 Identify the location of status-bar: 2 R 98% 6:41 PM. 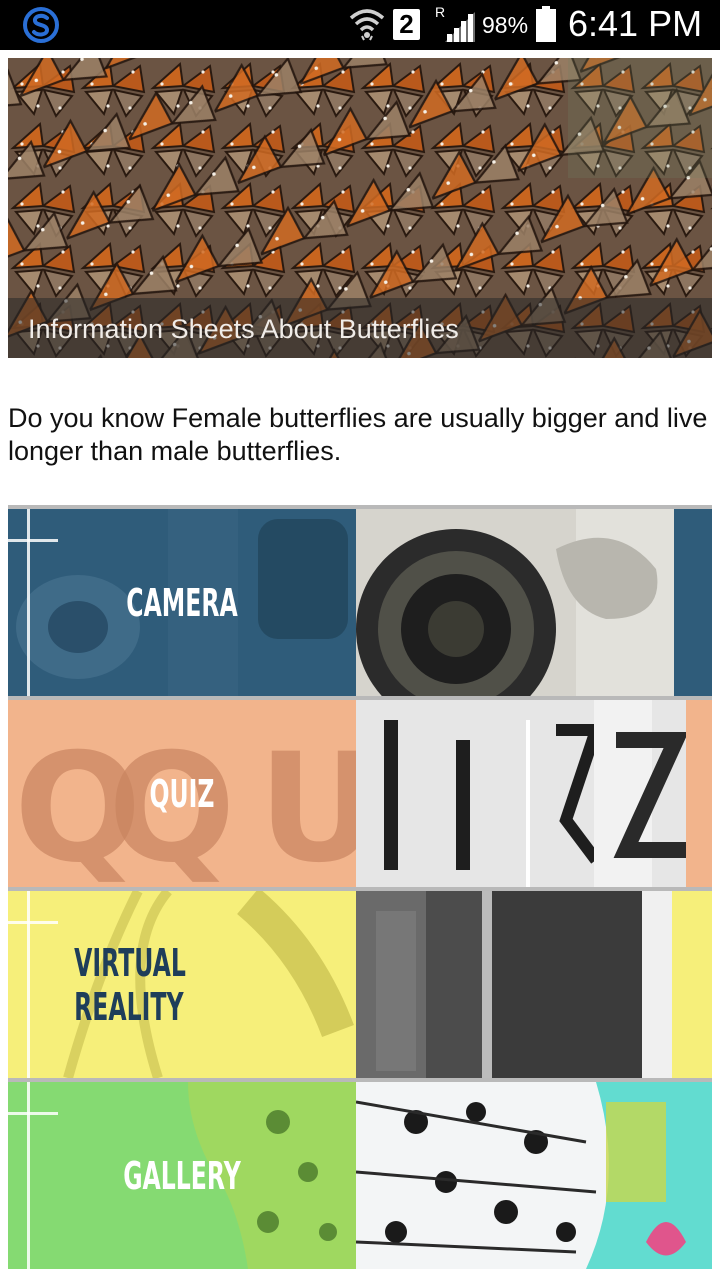
(360, 25).